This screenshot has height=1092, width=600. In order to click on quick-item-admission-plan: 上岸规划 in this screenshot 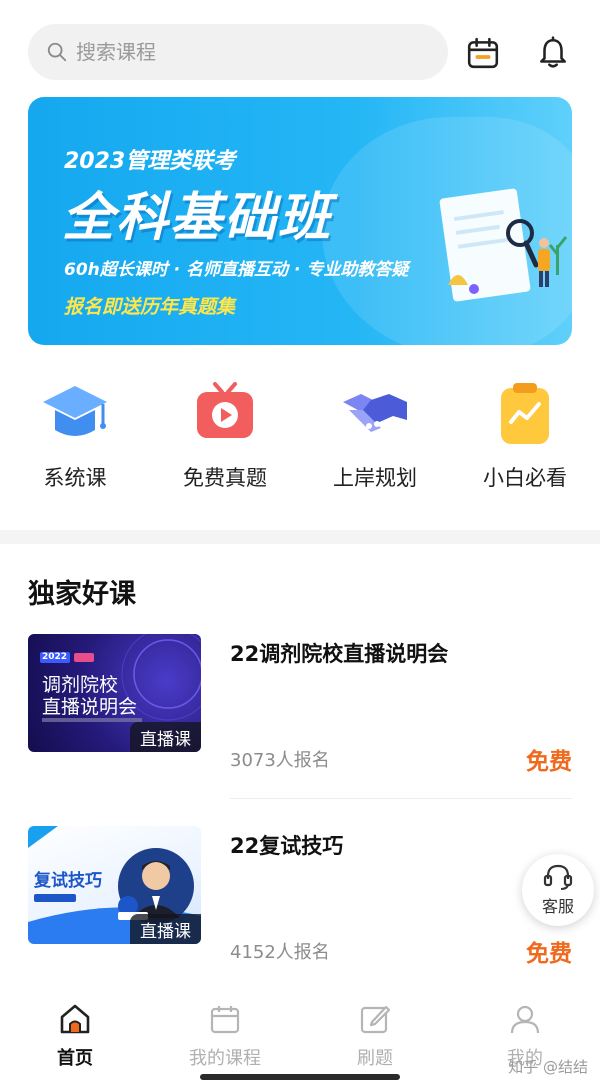, I will do `click(375, 436)`.